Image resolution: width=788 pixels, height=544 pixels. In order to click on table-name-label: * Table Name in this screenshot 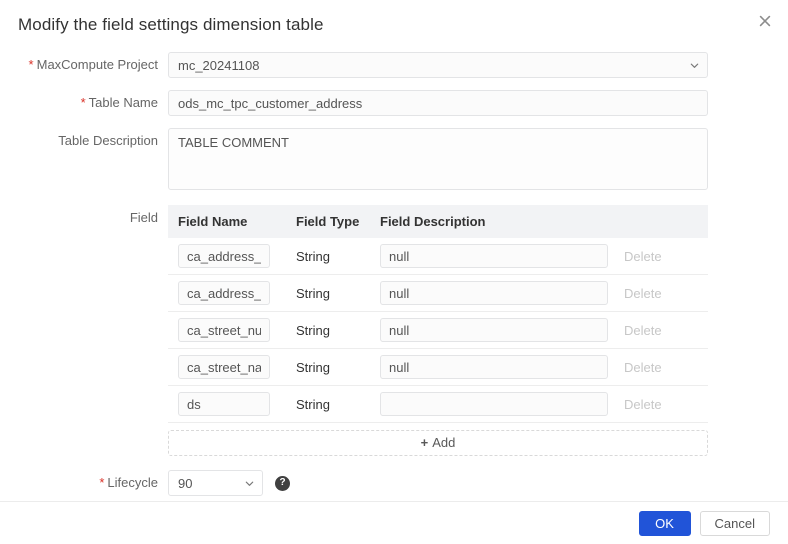, I will do `click(84, 103)`.